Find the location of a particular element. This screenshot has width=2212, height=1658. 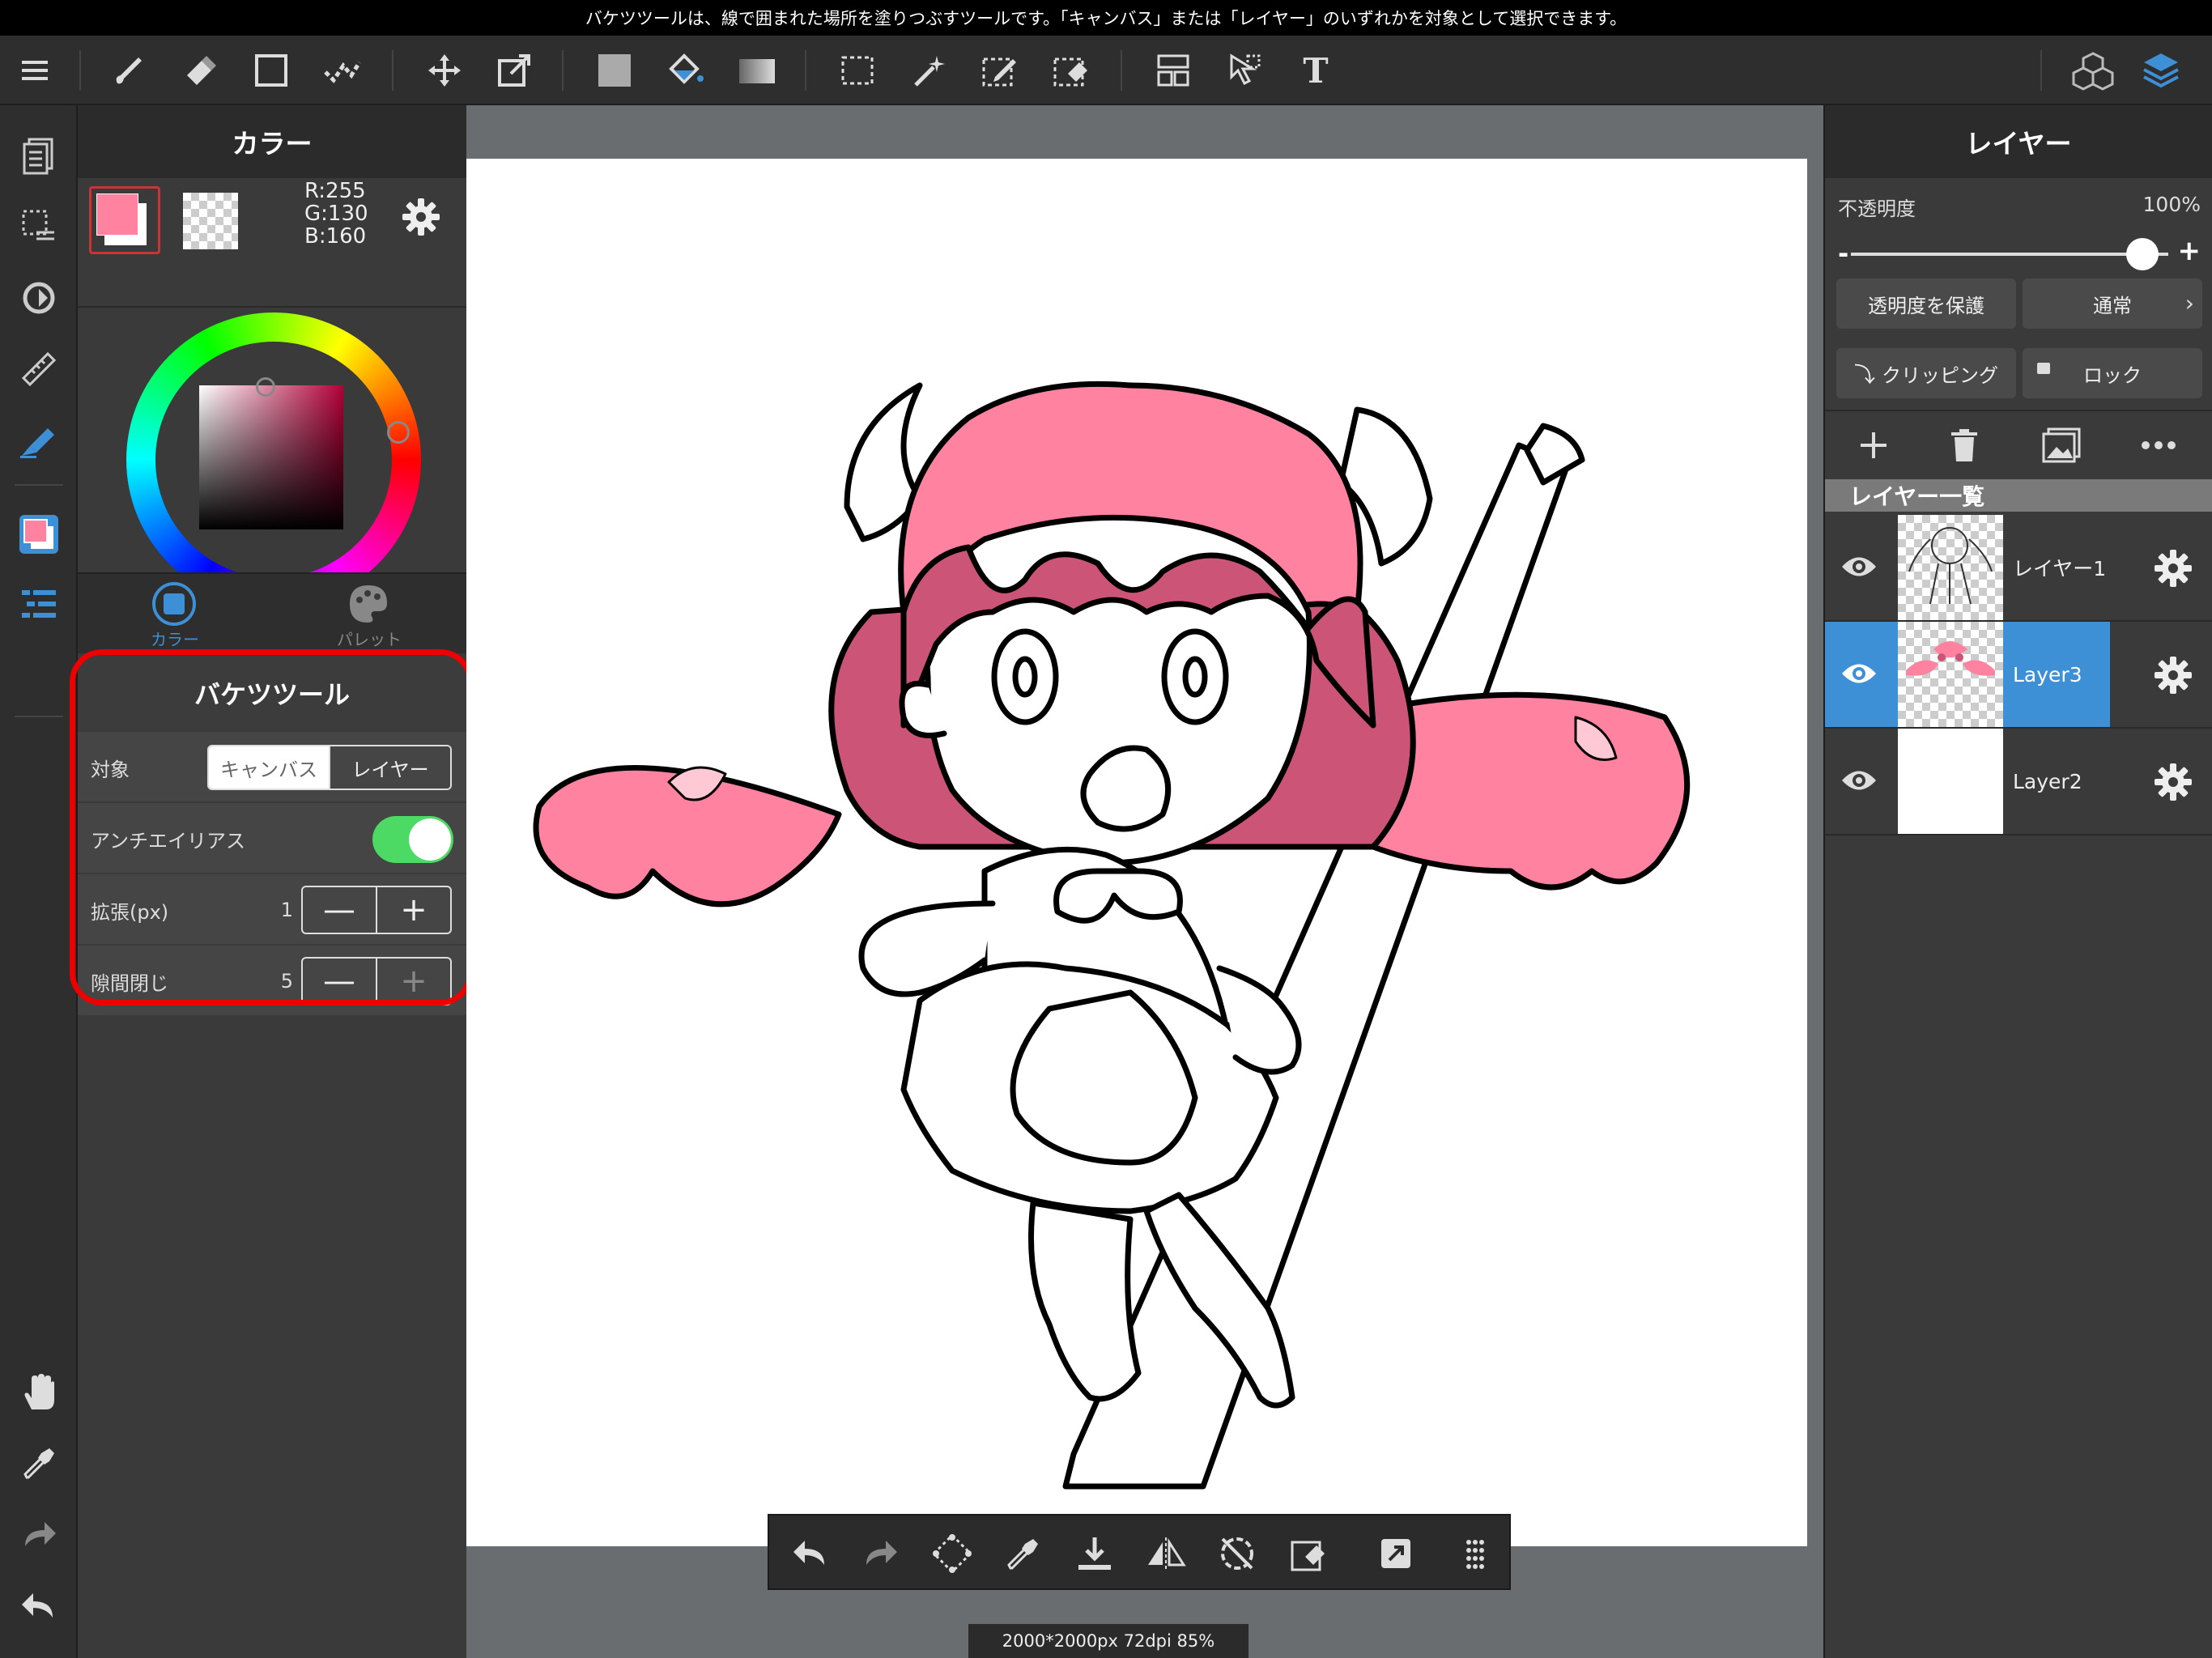

qb-transform-icon is located at coordinates (952, 1553).